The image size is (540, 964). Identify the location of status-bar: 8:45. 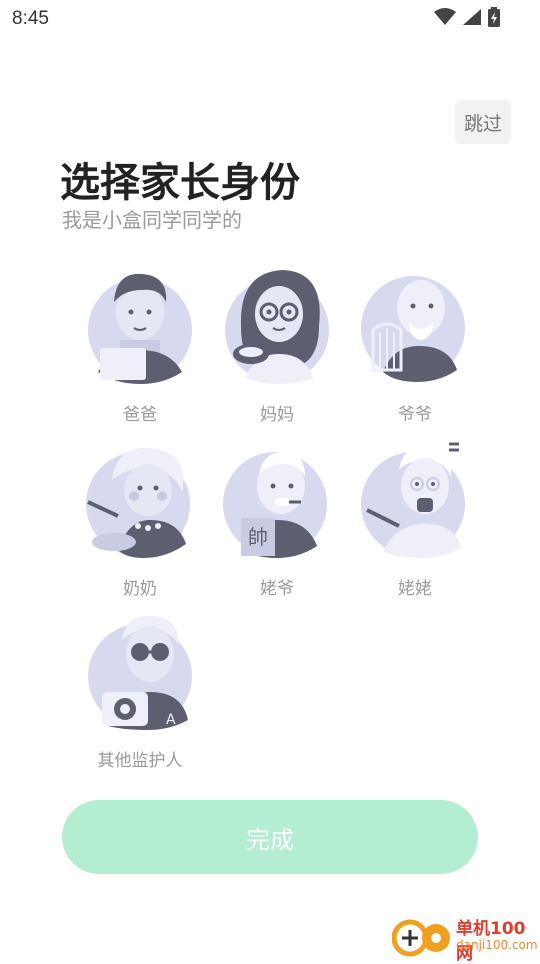
(270, 18).